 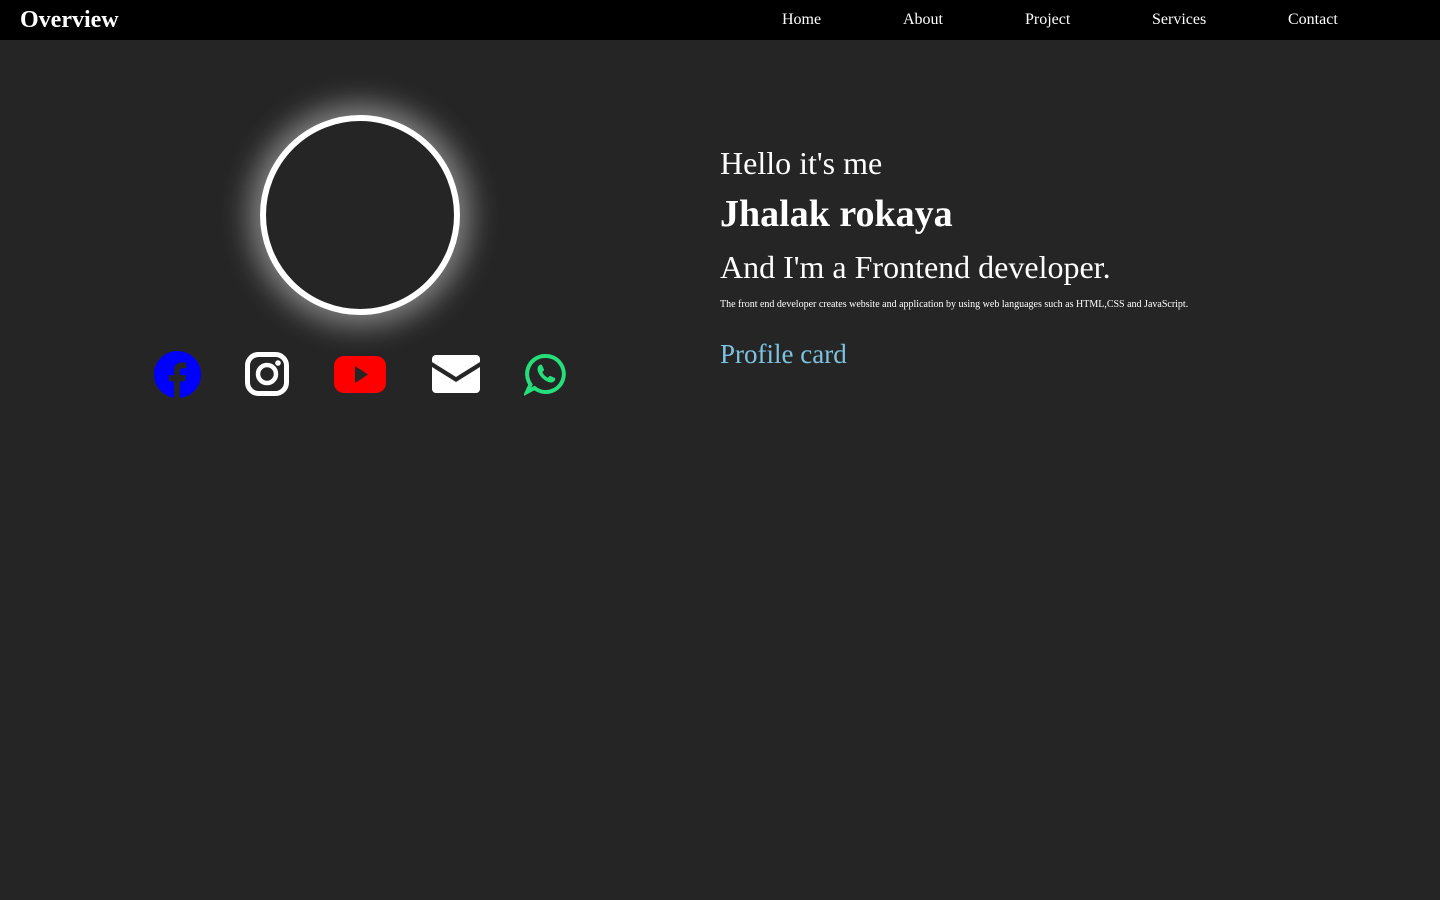 What do you see at coordinates (546, 374) in the screenshot?
I see `whatsapp-icon` at bounding box center [546, 374].